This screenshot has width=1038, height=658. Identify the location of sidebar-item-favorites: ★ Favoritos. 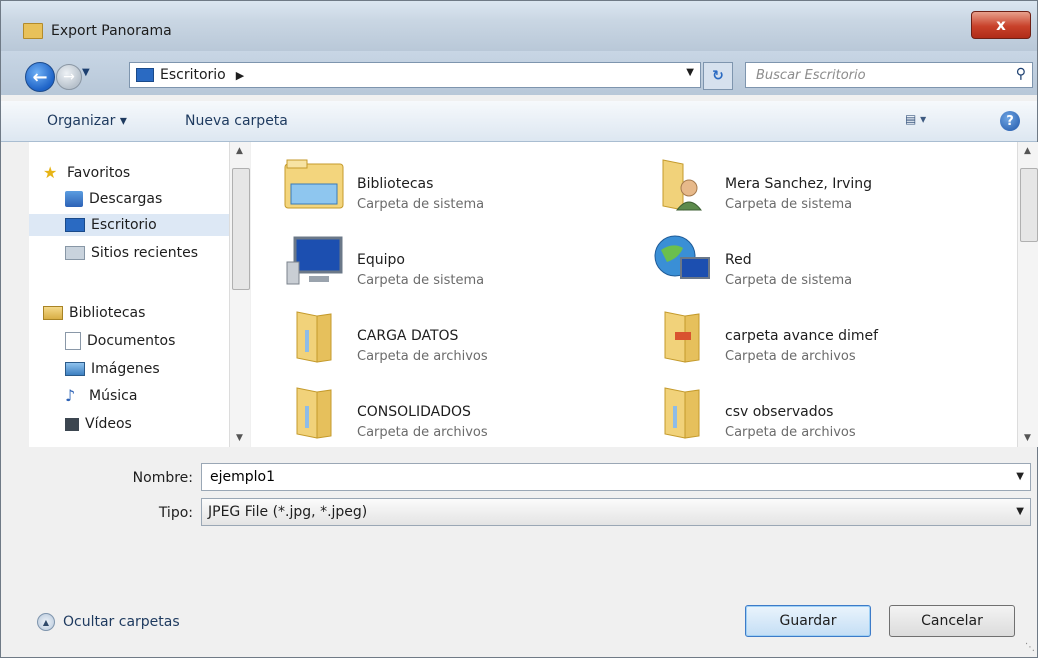
(86, 173).